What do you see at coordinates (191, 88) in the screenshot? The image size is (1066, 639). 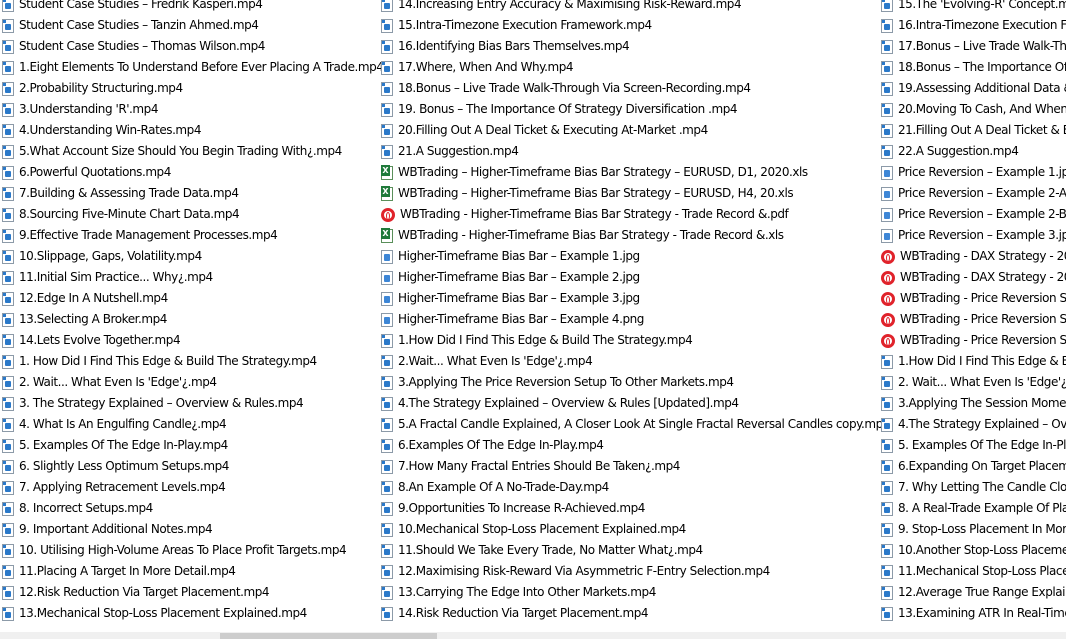 I see `file-item: 2.Probability Structuring.mp4` at bounding box center [191, 88].